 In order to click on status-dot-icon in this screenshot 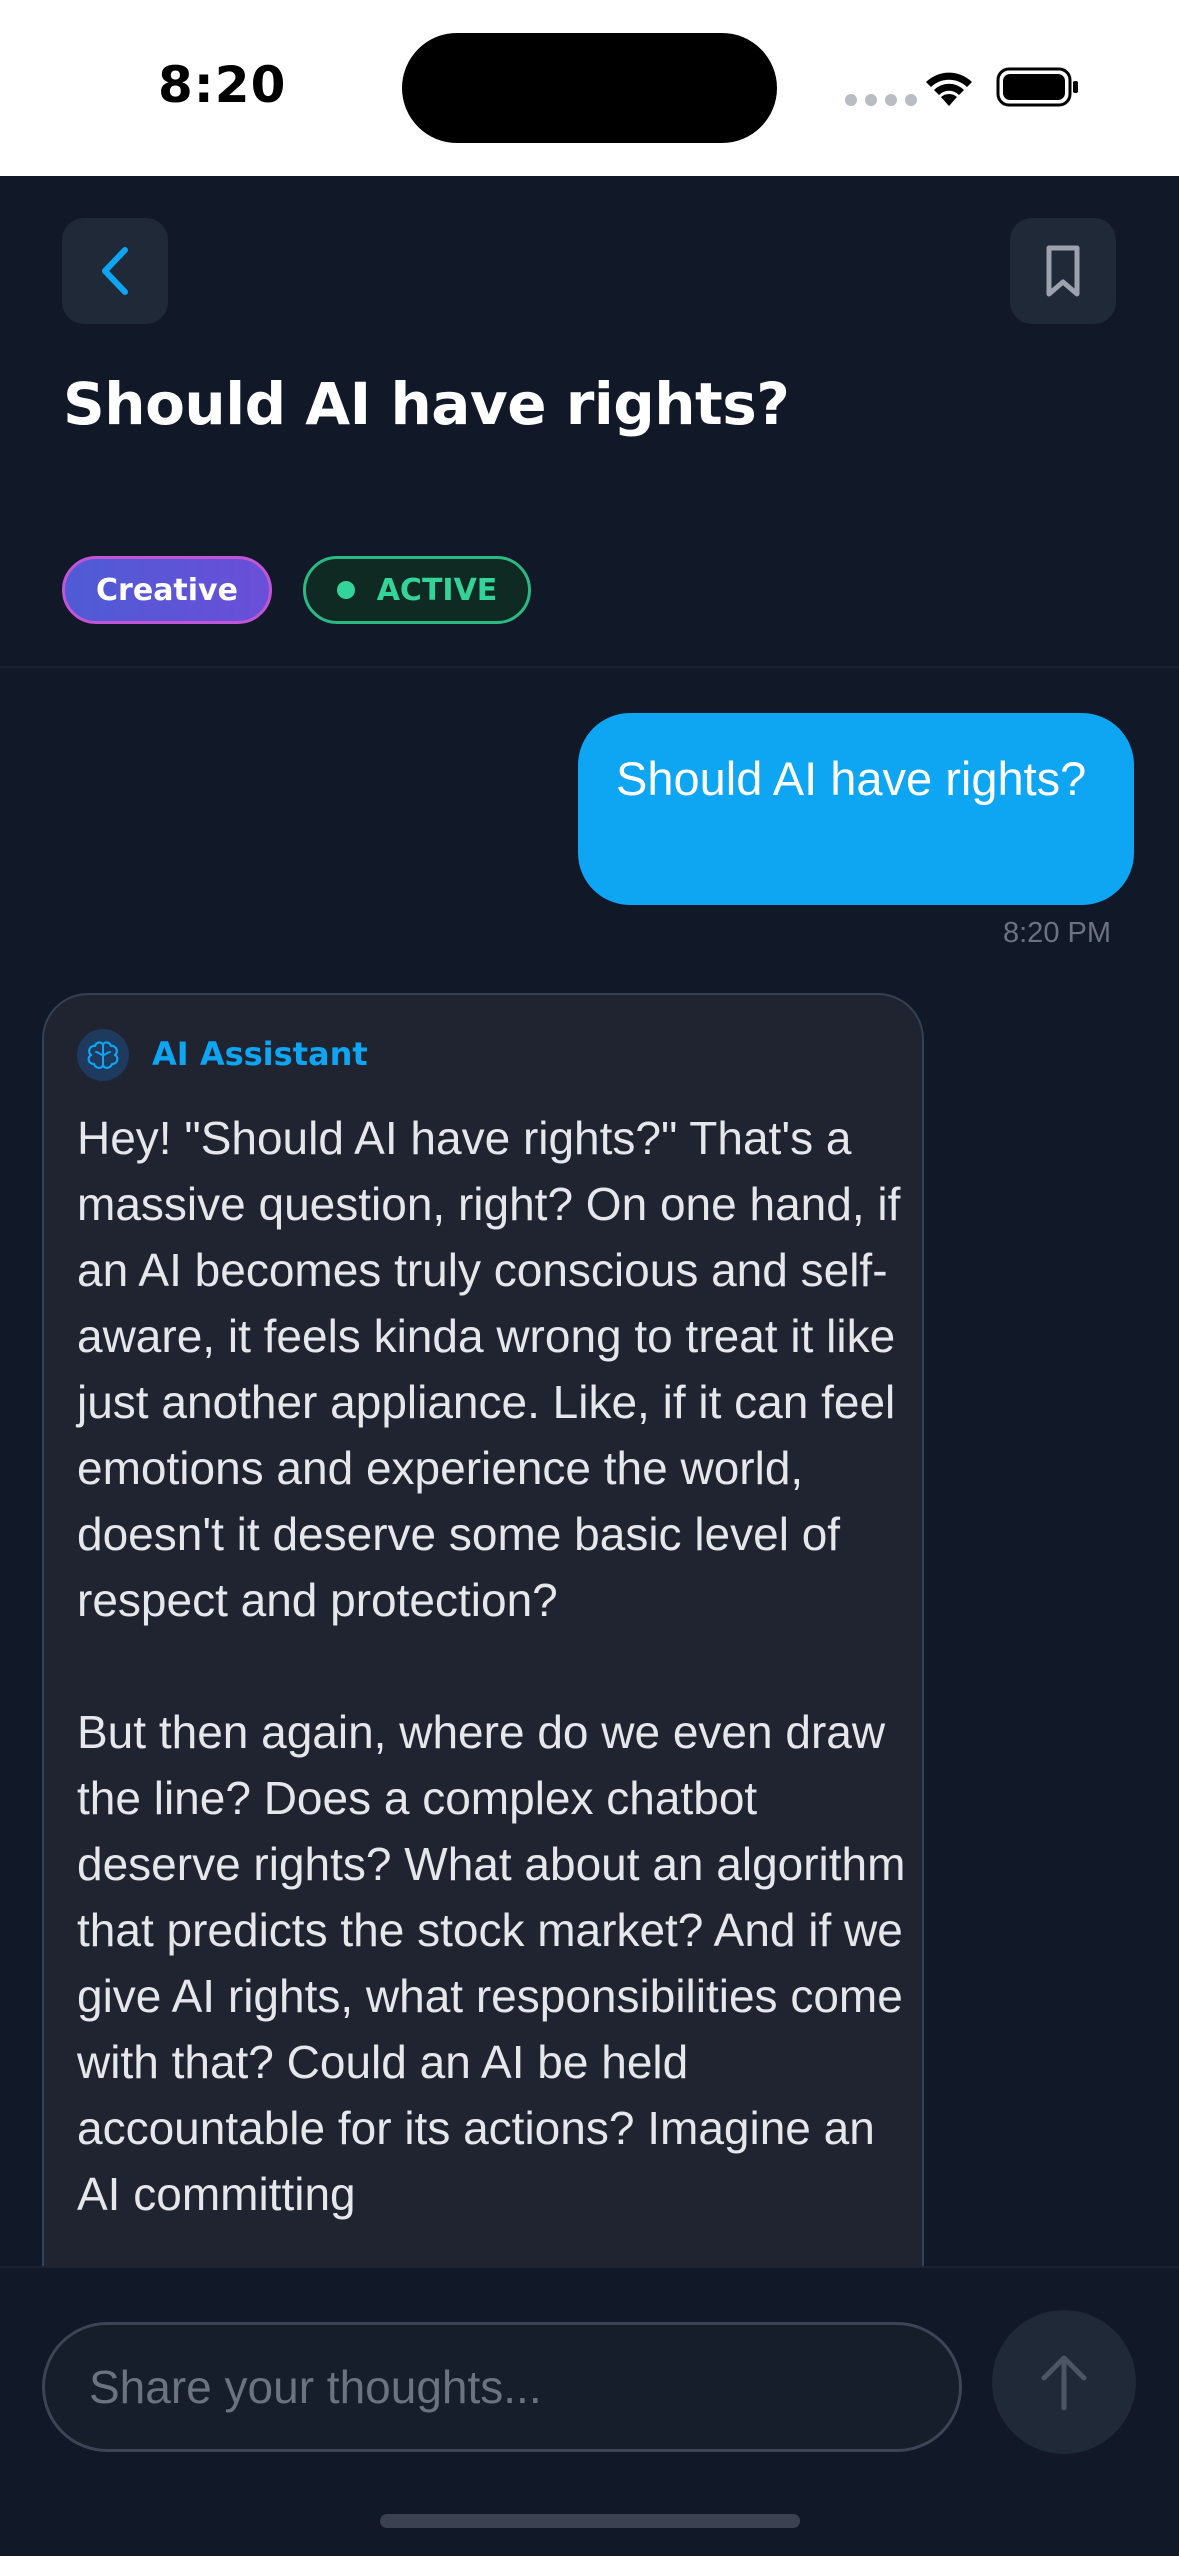, I will do `click(345, 590)`.